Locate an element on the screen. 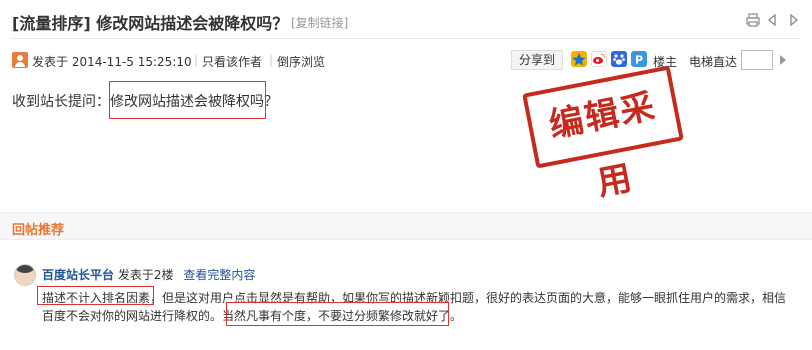  next-thread-icon is located at coordinates (793, 19).